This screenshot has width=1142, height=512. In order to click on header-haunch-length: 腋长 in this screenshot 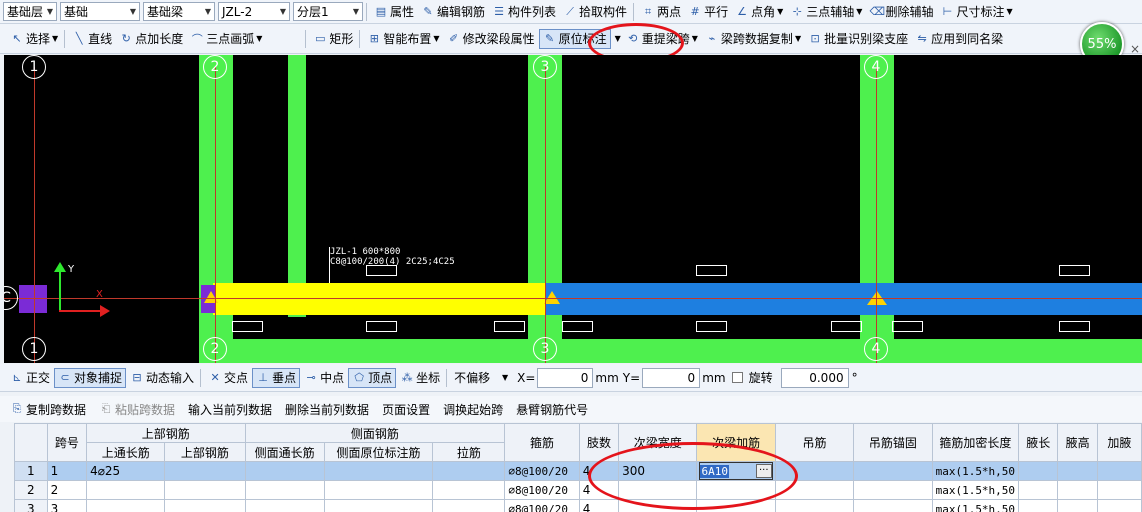, I will do `click(1038, 442)`.